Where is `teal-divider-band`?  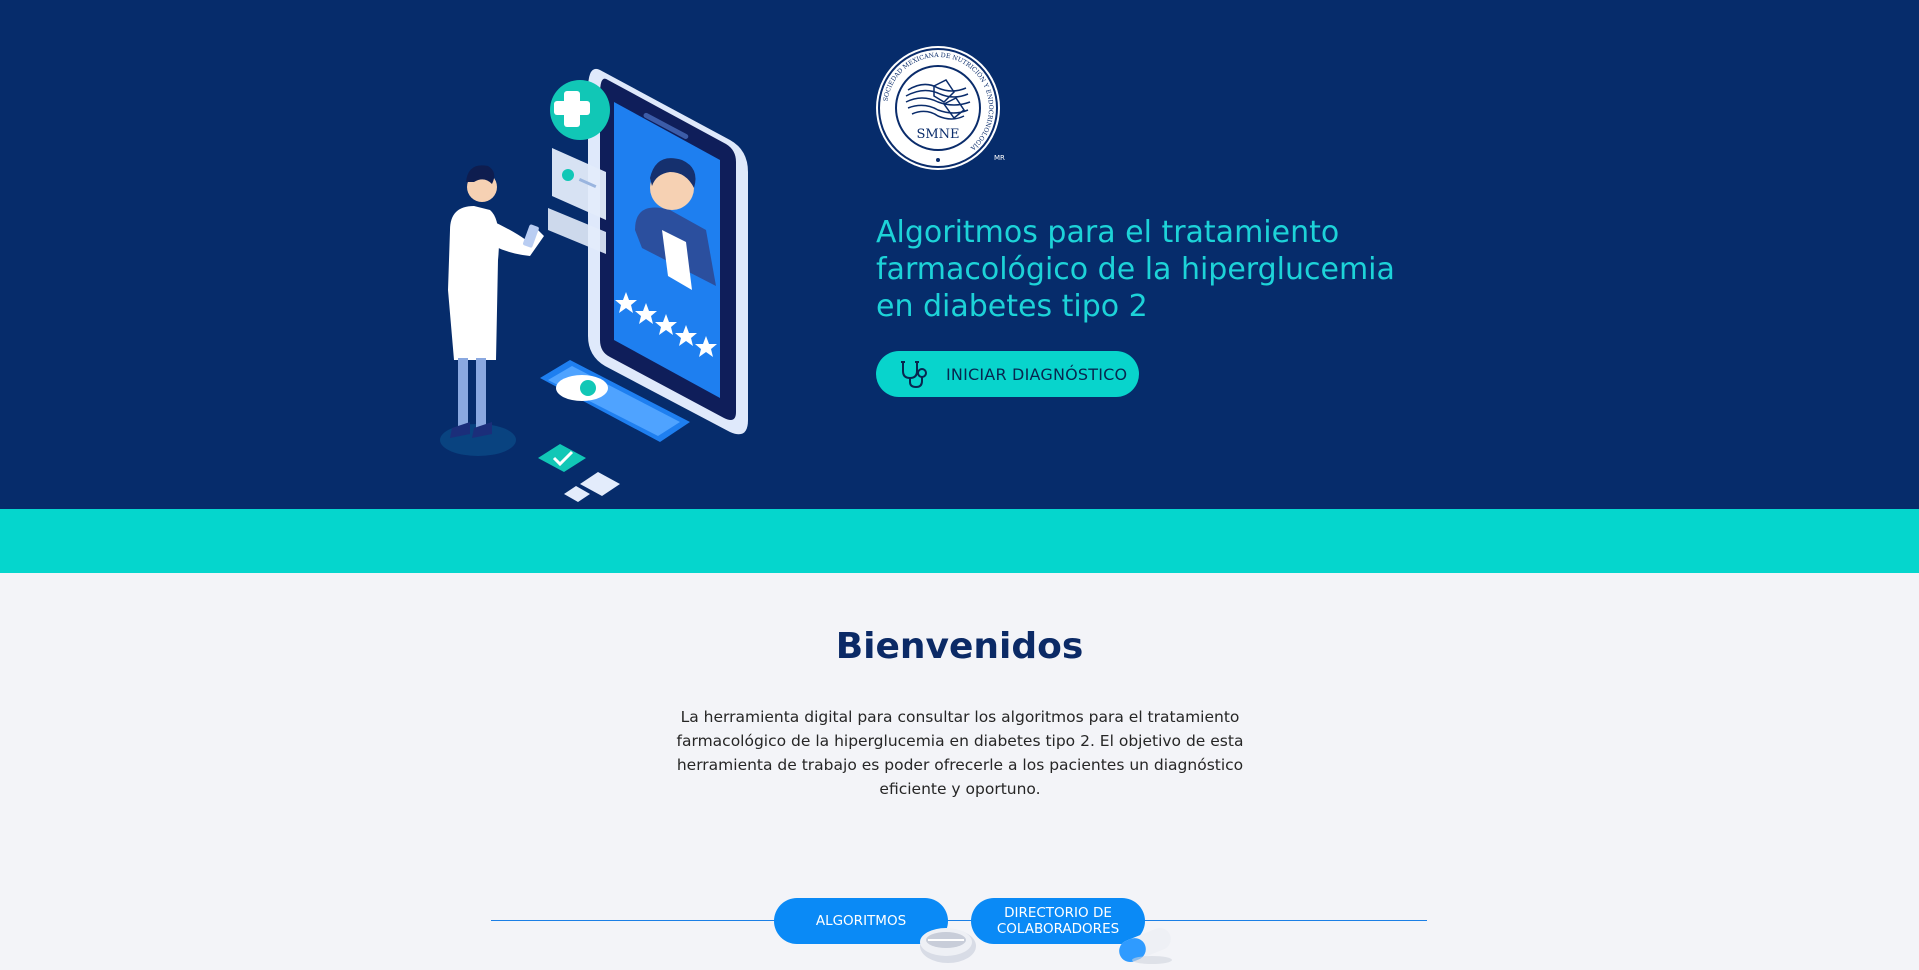 teal-divider-band is located at coordinates (959, 541).